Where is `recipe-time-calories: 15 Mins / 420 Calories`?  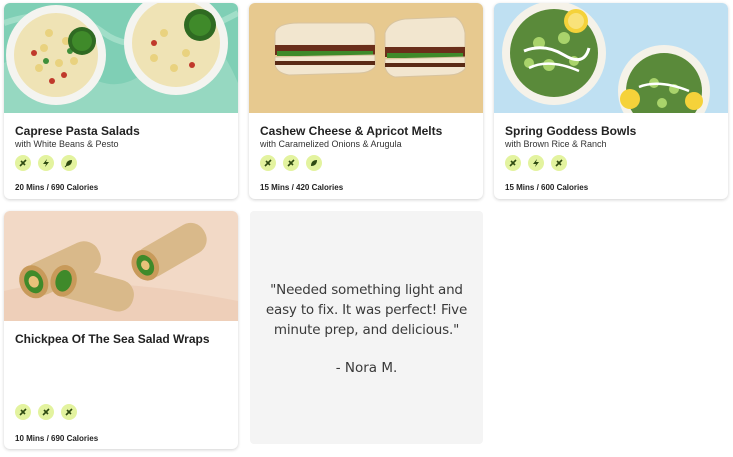
recipe-time-calories: 15 Mins / 420 Calories is located at coordinates (302, 187).